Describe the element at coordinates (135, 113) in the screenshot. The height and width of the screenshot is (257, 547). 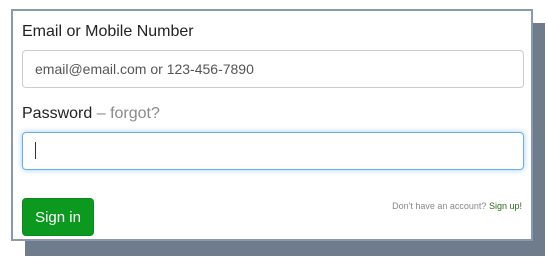
I see `forgot-password-link: forgot?` at that location.